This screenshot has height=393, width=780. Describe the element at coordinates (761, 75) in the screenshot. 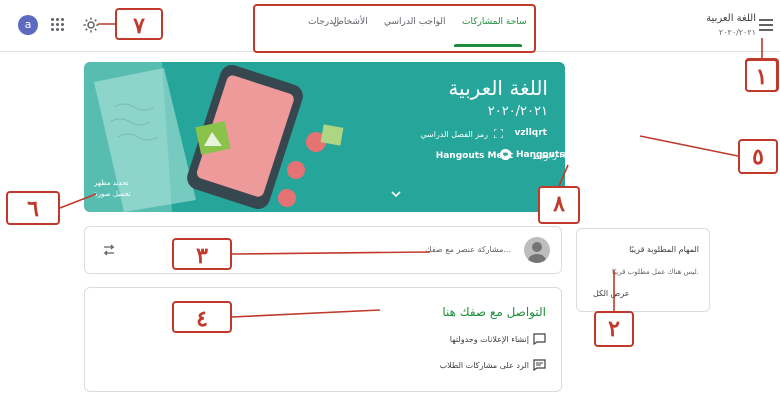

I see `annotation-callout-1: ١` at that location.